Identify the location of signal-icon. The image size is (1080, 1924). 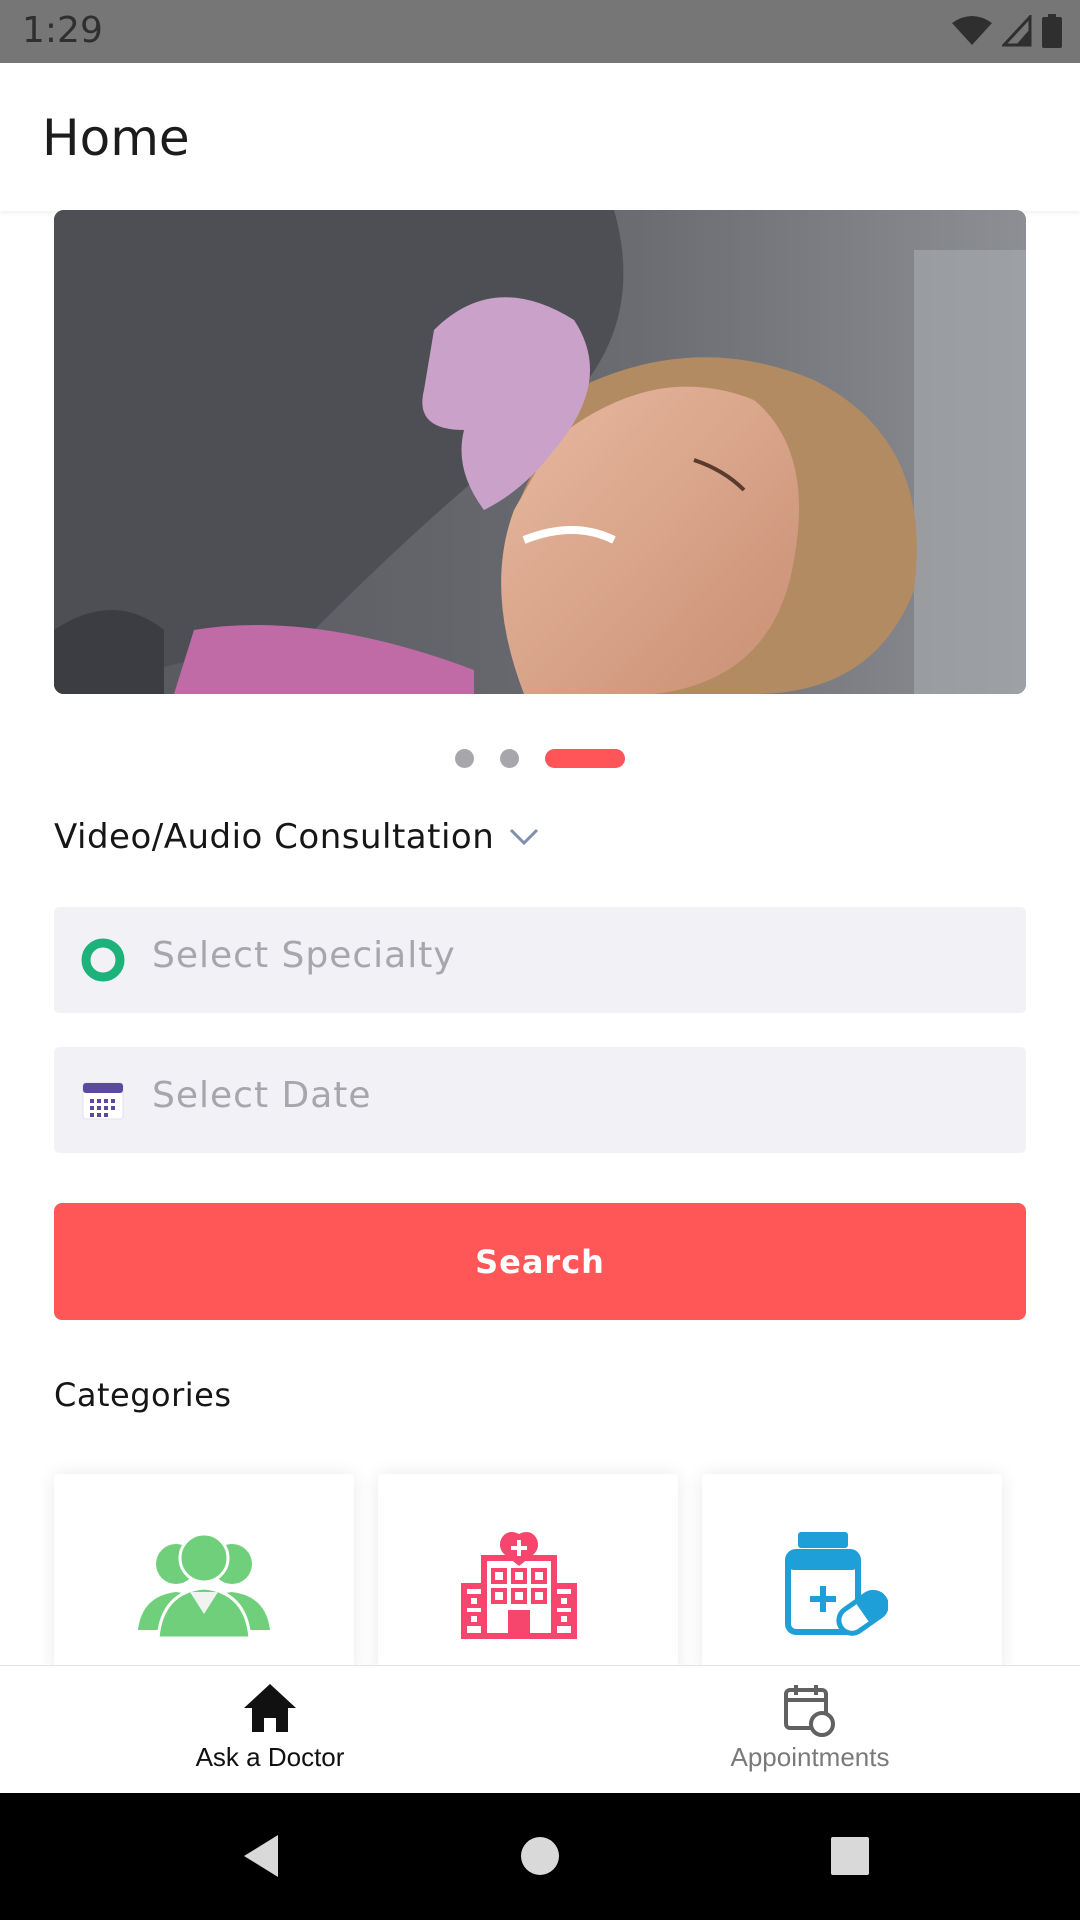
(1017, 31).